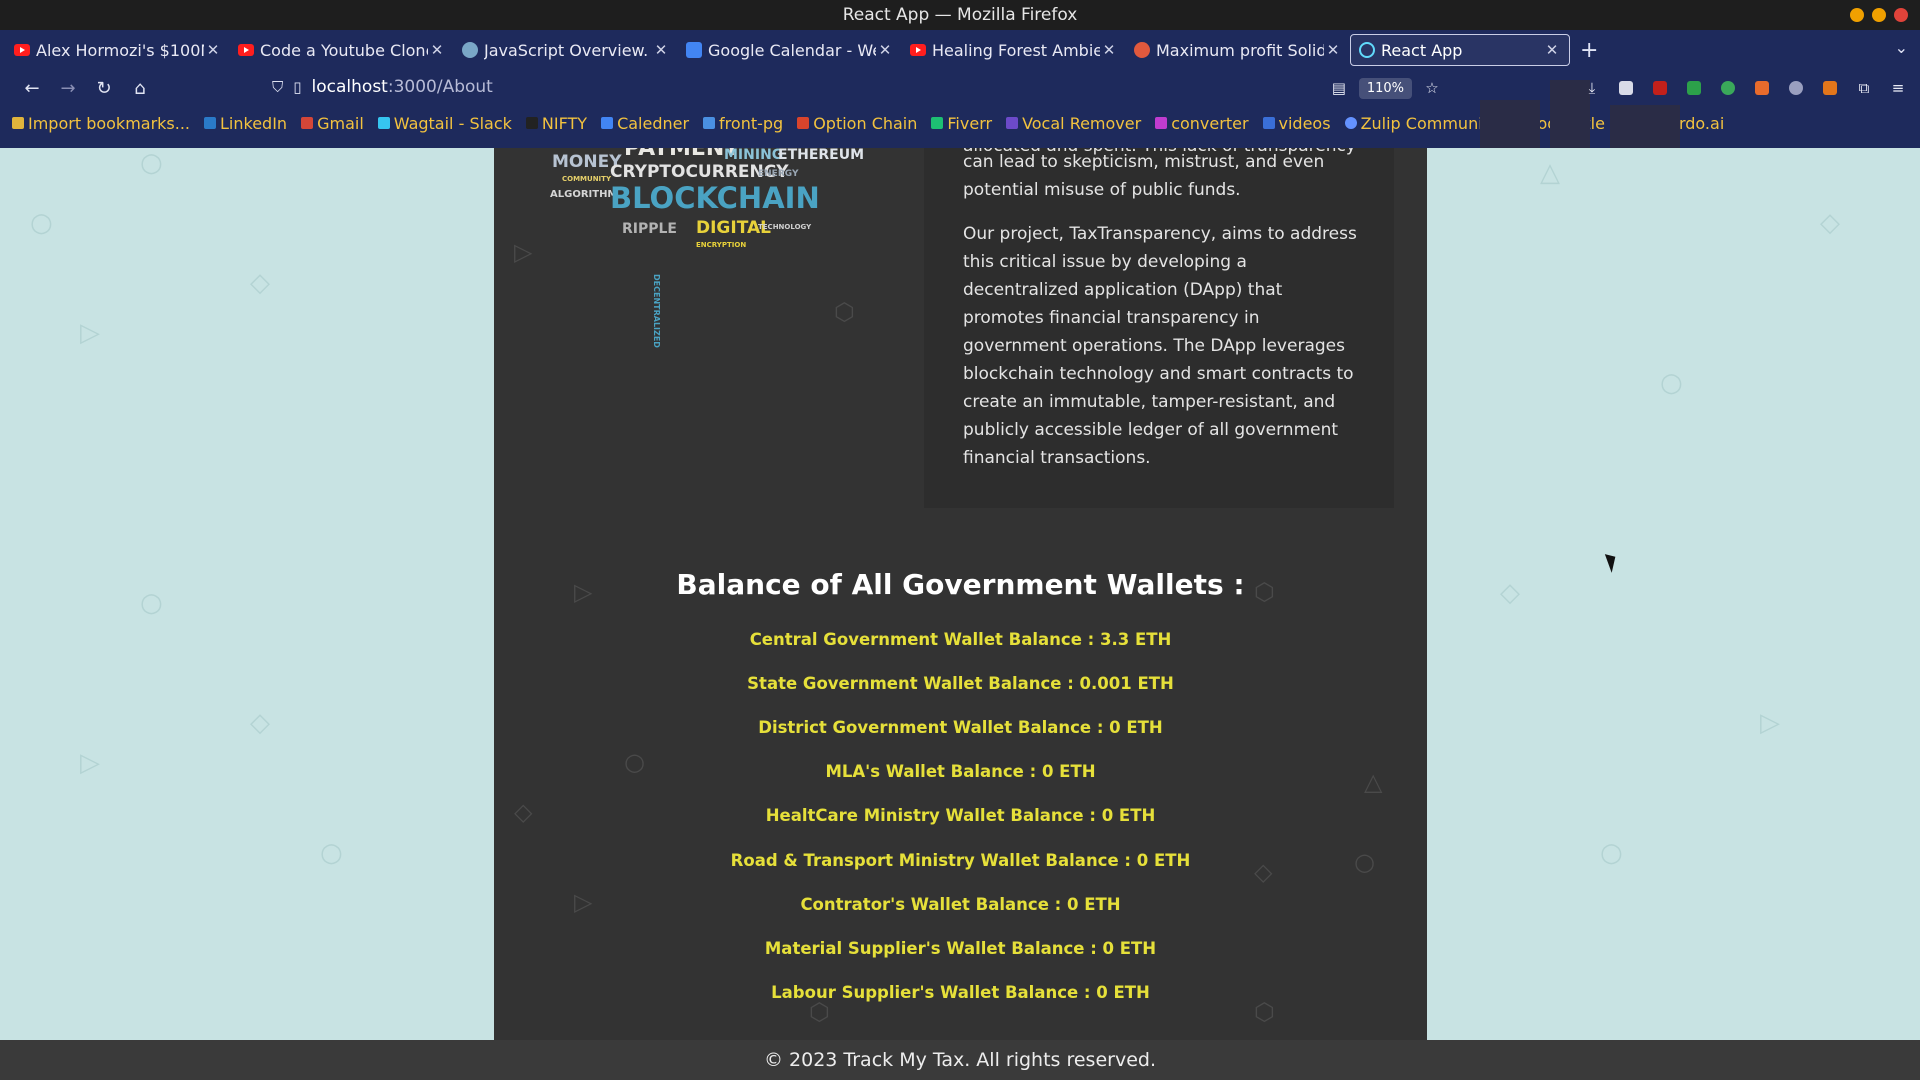  I want to click on tab-healing-forest: Healing Forest Ambien ✕, so click(1014, 50).